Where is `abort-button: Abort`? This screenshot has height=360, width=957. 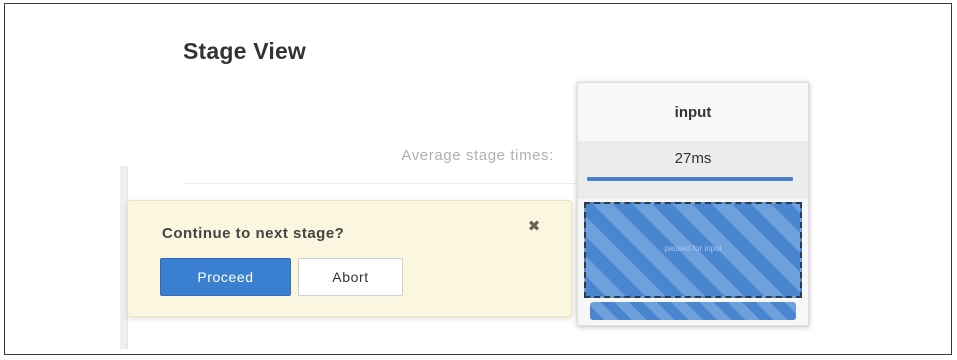 abort-button: Abort is located at coordinates (350, 277).